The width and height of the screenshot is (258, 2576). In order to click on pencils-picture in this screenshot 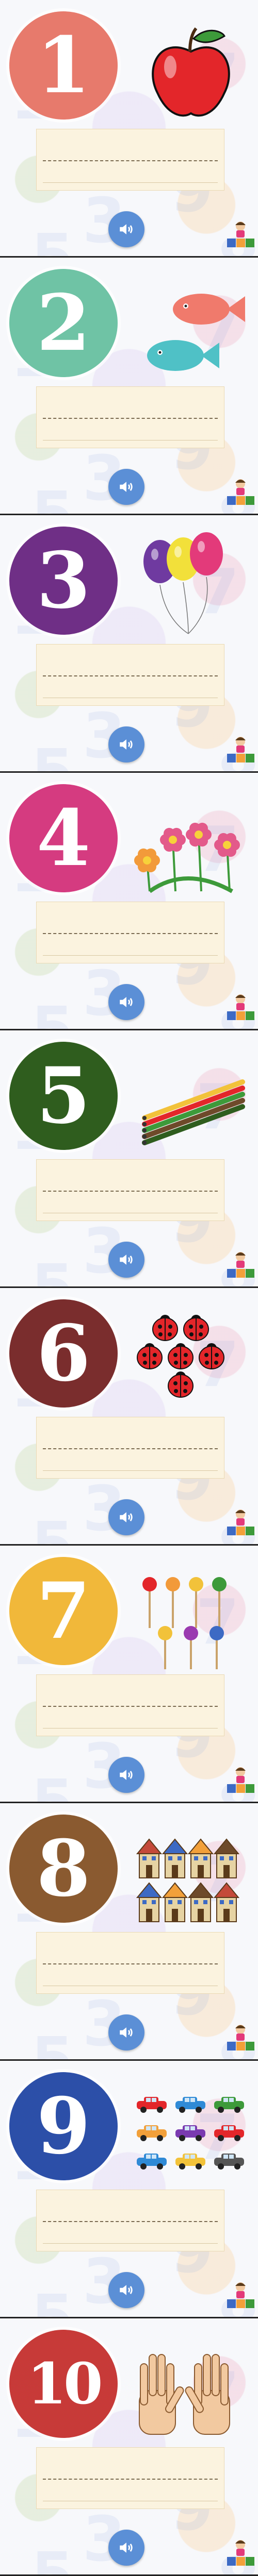, I will do `click(193, 1112)`.